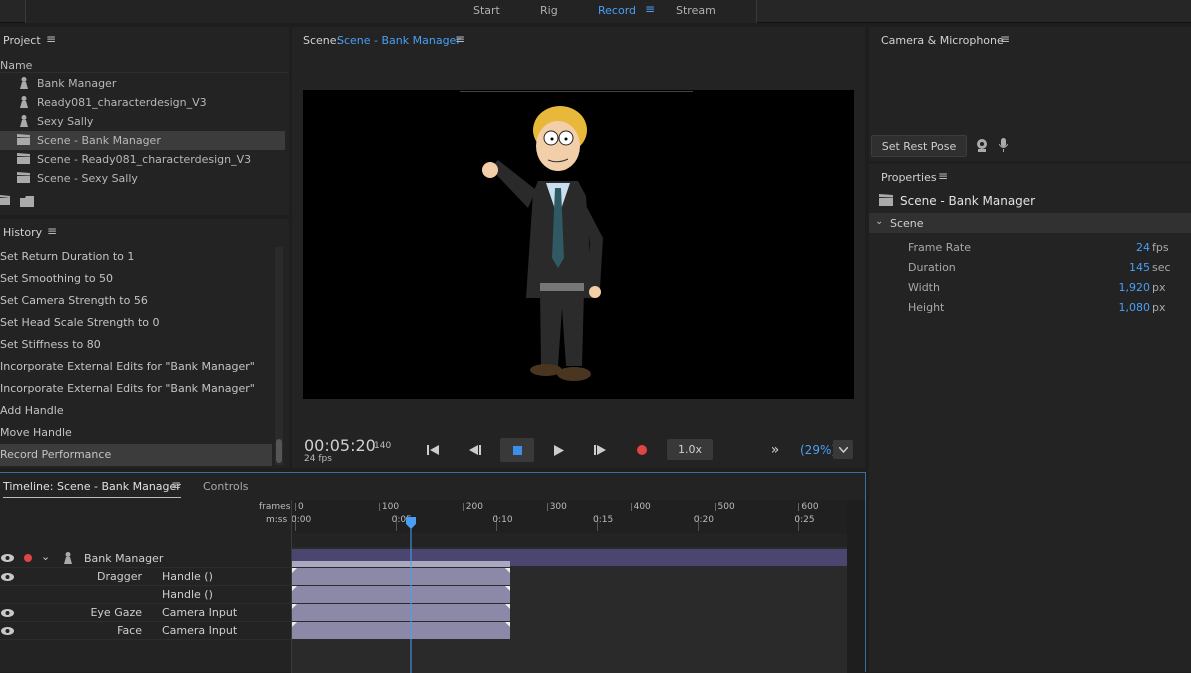 The width and height of the screenshot is (1191, 673). What do you see at coordinates (486, 10) in the screenshot?
I see `workspace-start-tab: Start` at bounding box center [486, 10].